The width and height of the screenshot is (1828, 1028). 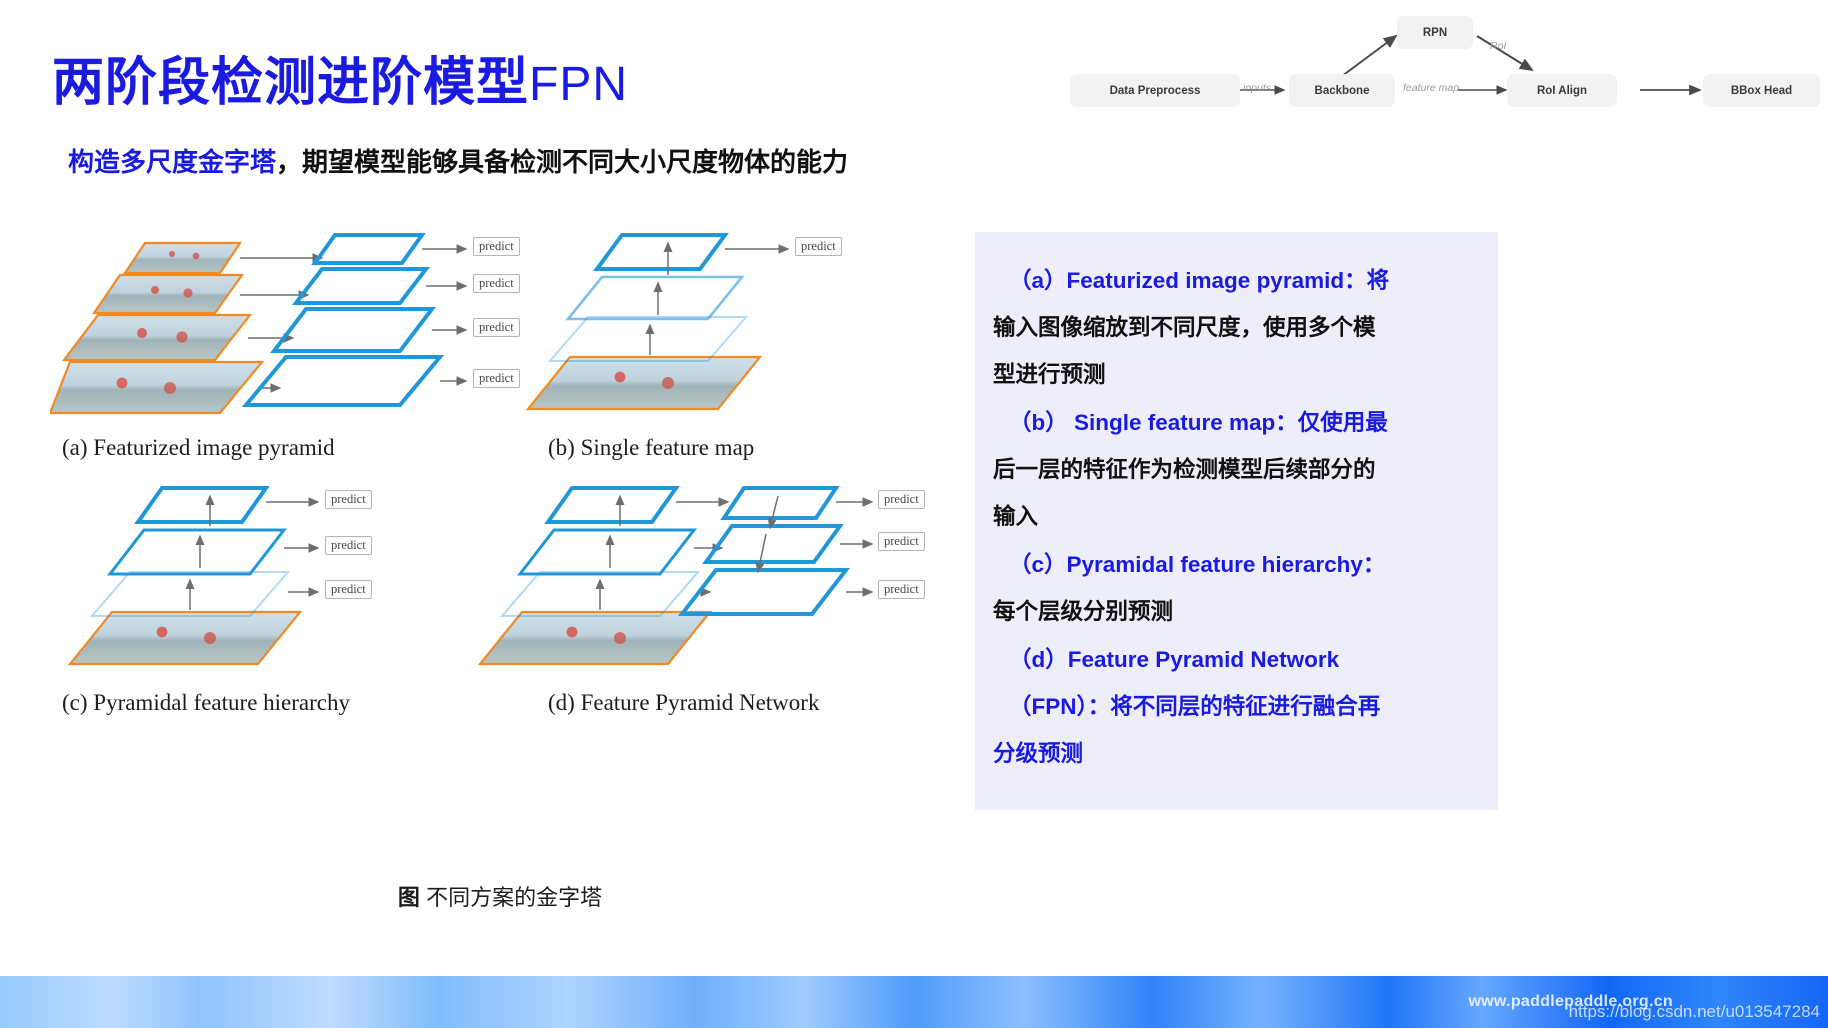 I want to click on subfigure-c-graphic, so click(x=193, y=576).